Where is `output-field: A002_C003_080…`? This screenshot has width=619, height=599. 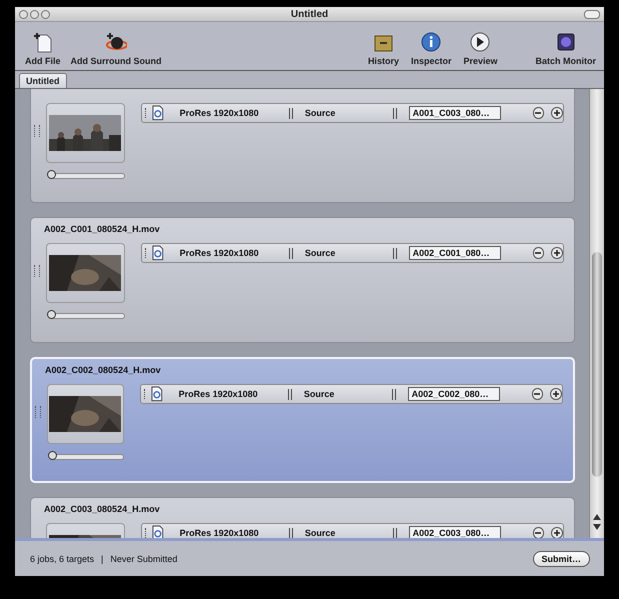
output-field: A002_C003_080… is located at coordinates (454, 532).